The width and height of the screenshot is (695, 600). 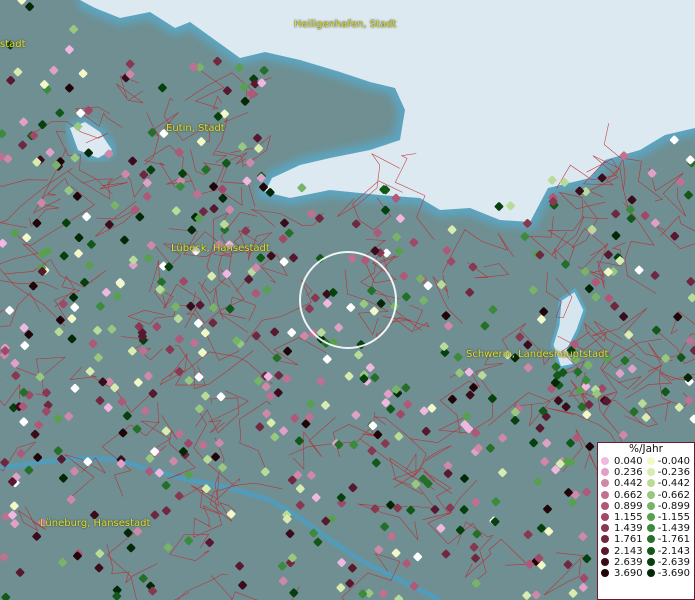 I want to click on legend-value-negative: -0.236, so click(x=673, y=473).